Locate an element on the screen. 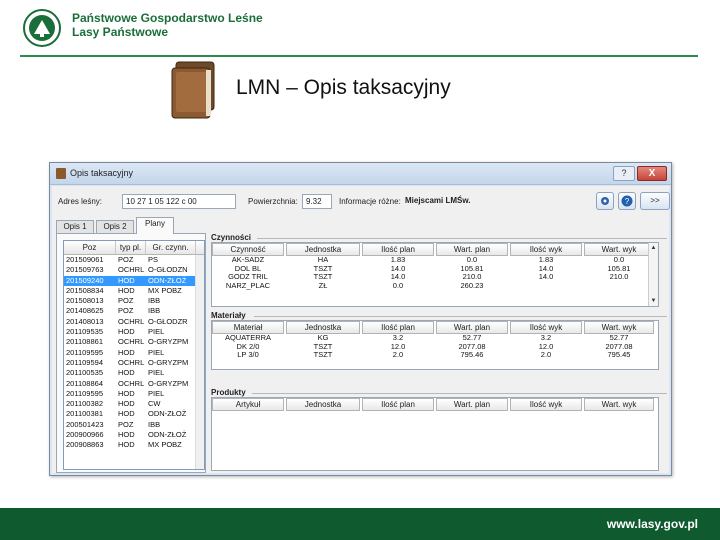  table-row: NARZ_PLAC ZŁ 0.0 260.23 is located at coordinates (435, 286).